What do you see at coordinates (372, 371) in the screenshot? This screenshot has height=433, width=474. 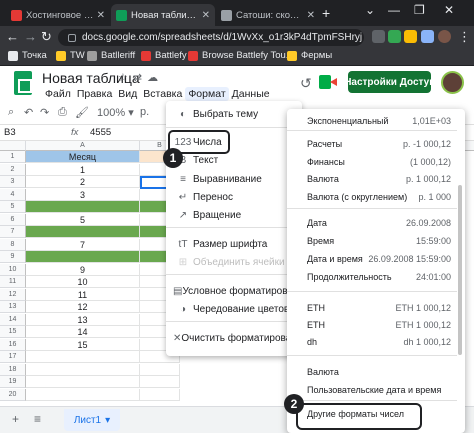 I see `number-format-item: Валюта` at bounding box center [372, 371].